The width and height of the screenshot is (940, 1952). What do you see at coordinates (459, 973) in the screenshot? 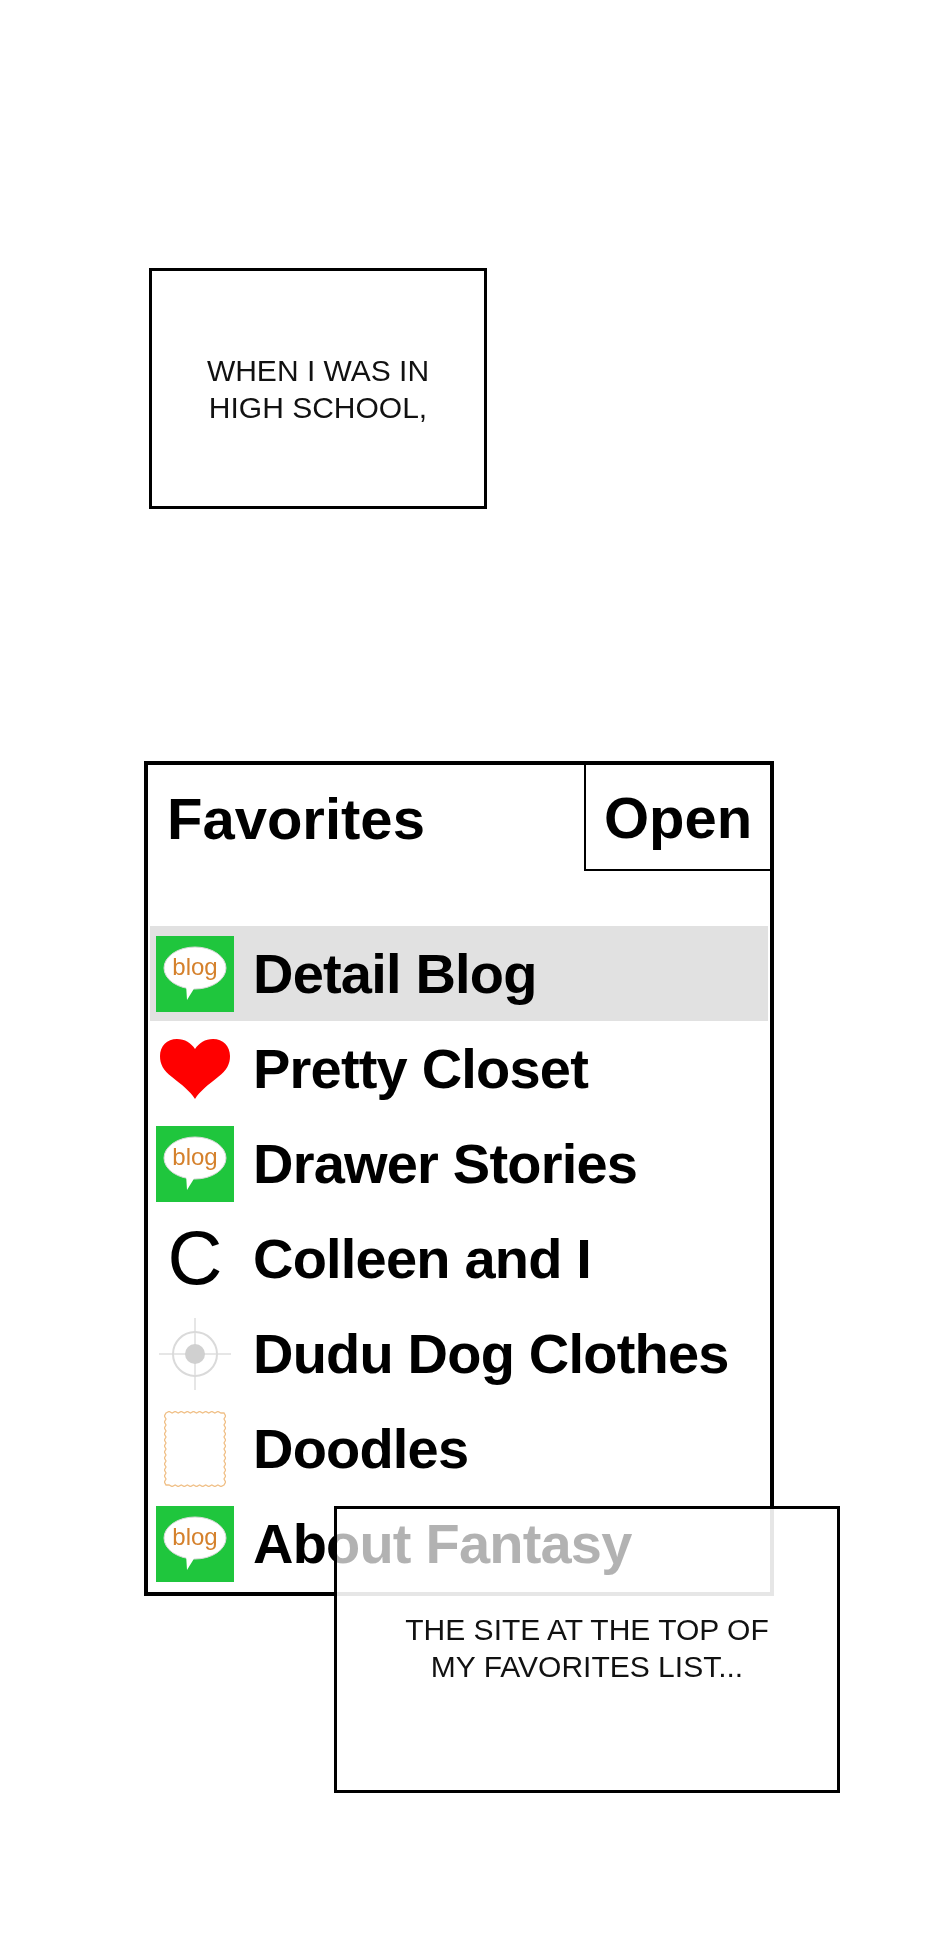
I see `favorite-item: blog Detail Blog` at bounding box center [459, 973].